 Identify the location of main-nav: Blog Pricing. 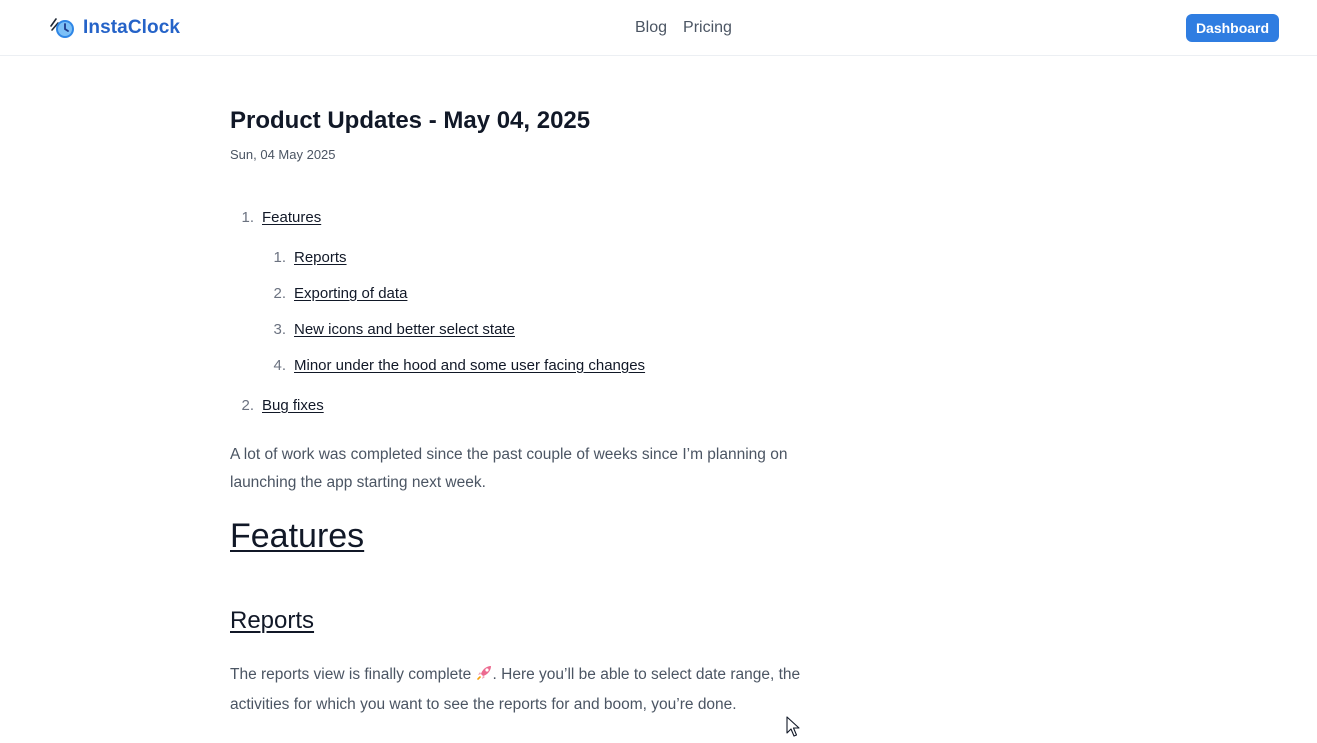
(683, 28).